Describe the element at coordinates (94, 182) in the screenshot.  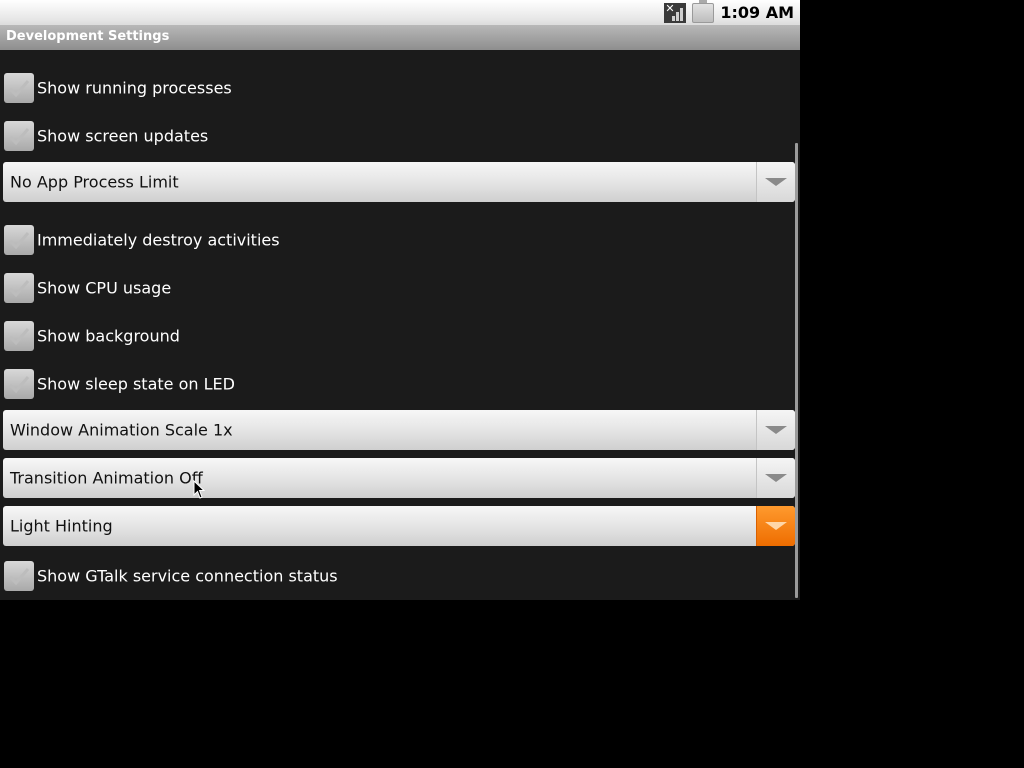
I see `app-process-limit-value: No App Process Limit` at that location.